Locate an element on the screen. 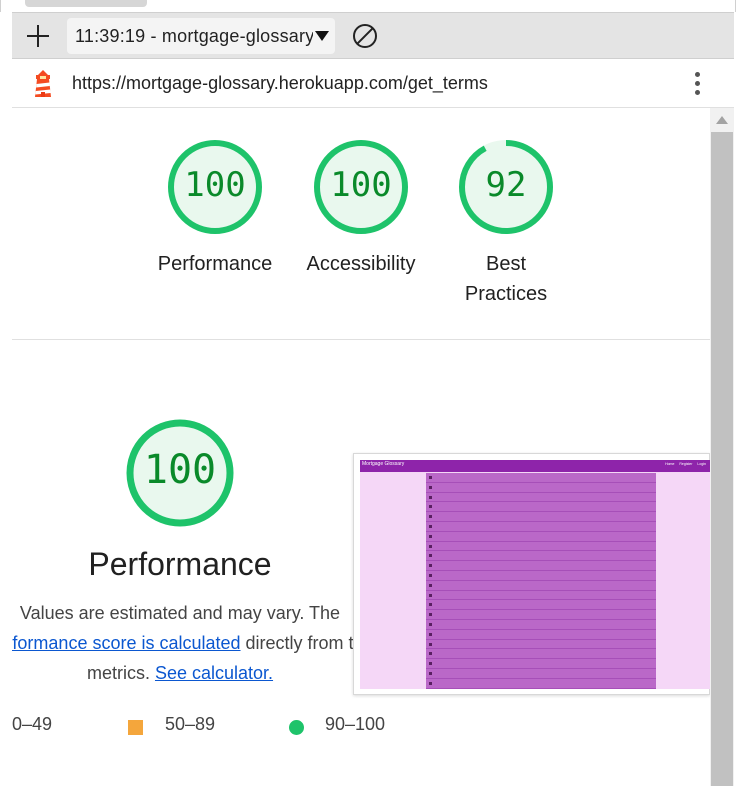  gauge-performance: 100 is located at coordinates (215, 187).